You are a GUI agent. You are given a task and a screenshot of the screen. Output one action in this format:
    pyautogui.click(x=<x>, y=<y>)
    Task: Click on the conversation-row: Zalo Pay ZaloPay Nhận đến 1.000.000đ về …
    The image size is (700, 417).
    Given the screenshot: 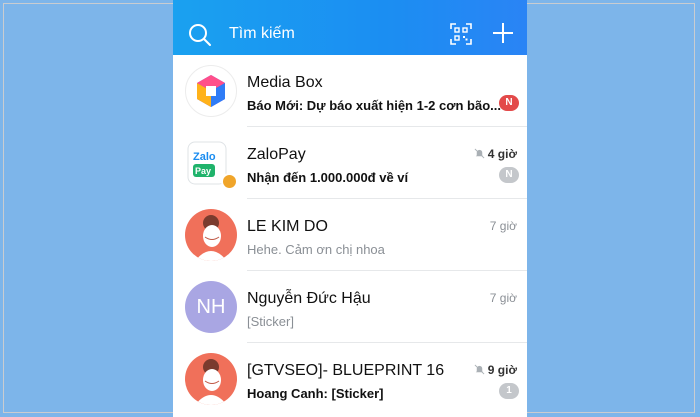 What is the action you would take?
    pyautogui.click(x=350, y=163)
    